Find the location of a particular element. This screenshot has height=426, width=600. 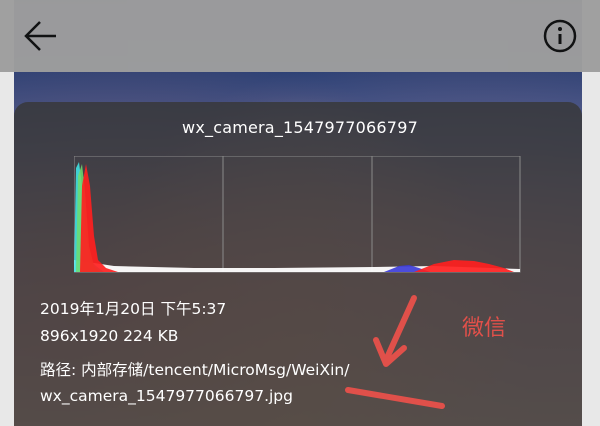

histogram-red-peak is located at coordinates (99, 218).